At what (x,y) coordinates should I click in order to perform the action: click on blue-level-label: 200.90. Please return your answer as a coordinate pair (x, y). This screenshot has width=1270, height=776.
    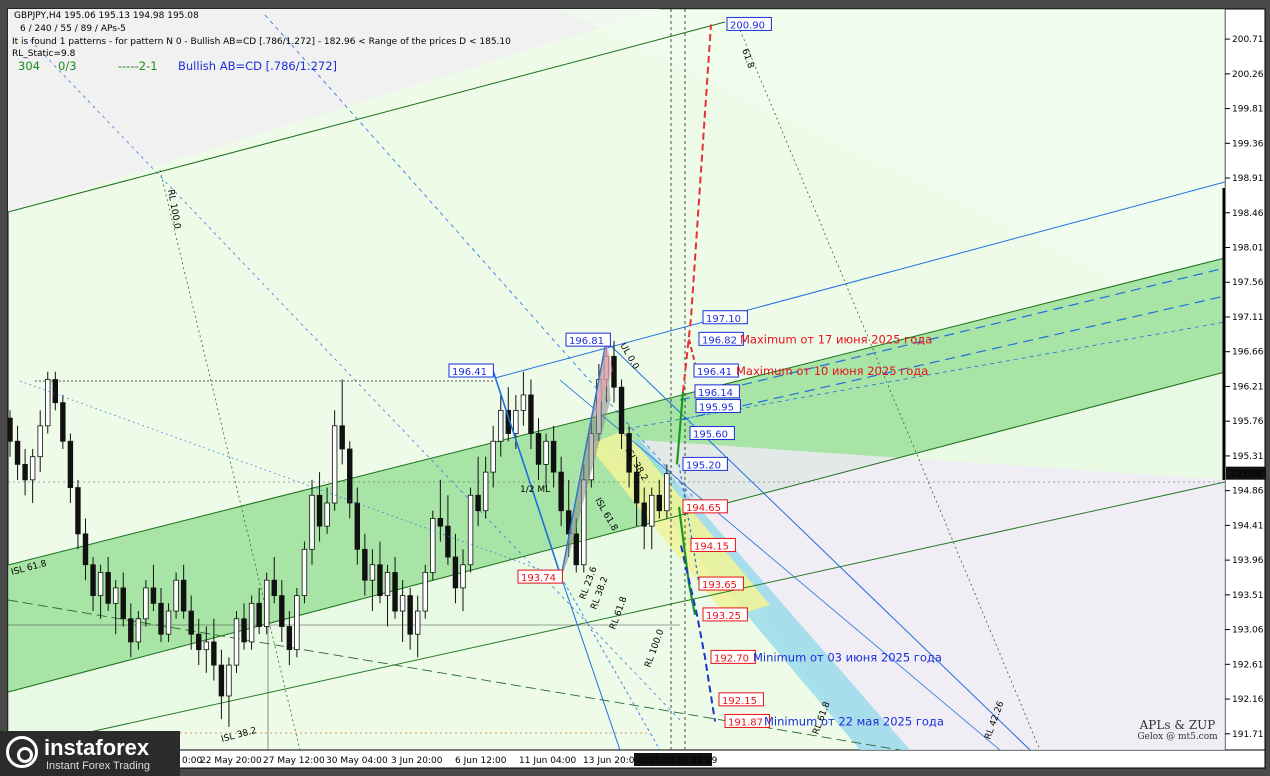
    Looking at the image, I should click on (747, 25).